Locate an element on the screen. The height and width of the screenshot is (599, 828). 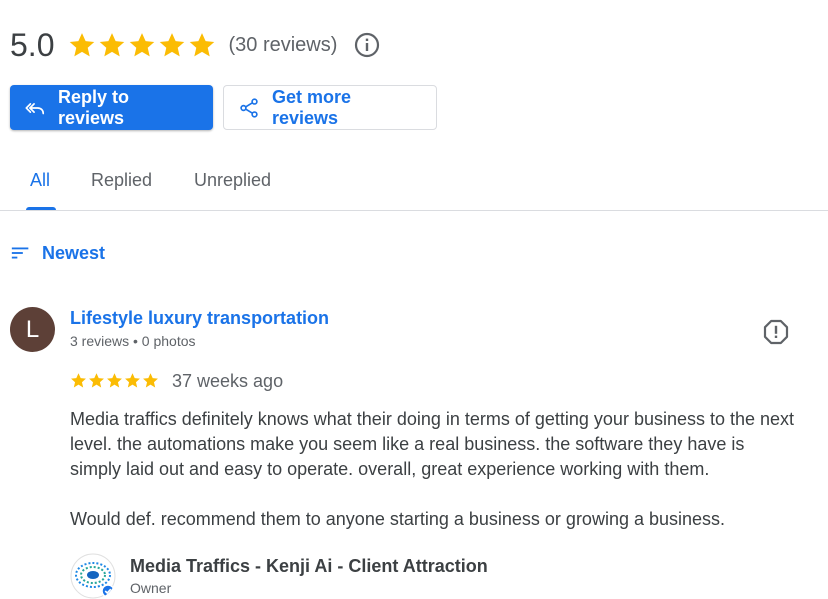
rating-stars is located at coordinates (142, 45).